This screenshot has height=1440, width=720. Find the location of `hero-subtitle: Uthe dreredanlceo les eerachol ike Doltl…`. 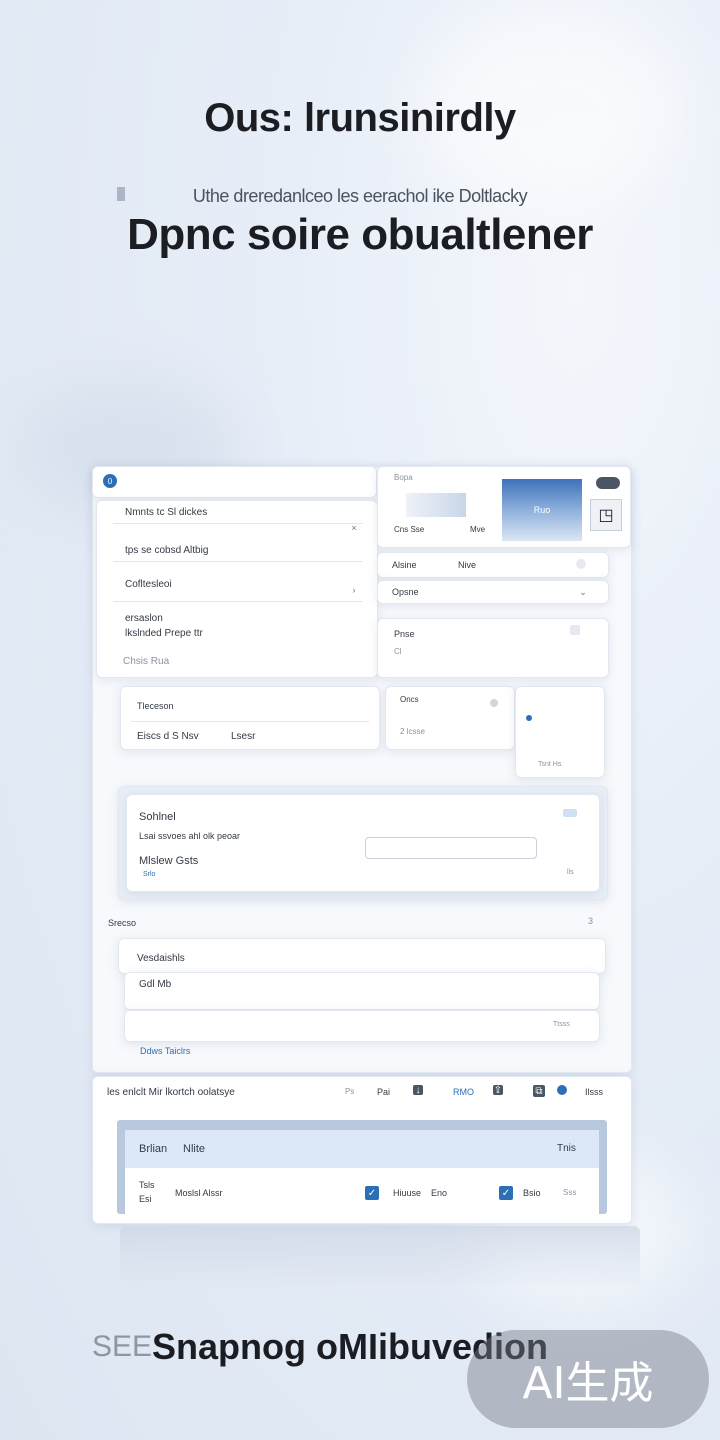

hero-subtitle: Uthe dreredanlceo les eerachol ike Doltl… is located at coordinates (360, 196).